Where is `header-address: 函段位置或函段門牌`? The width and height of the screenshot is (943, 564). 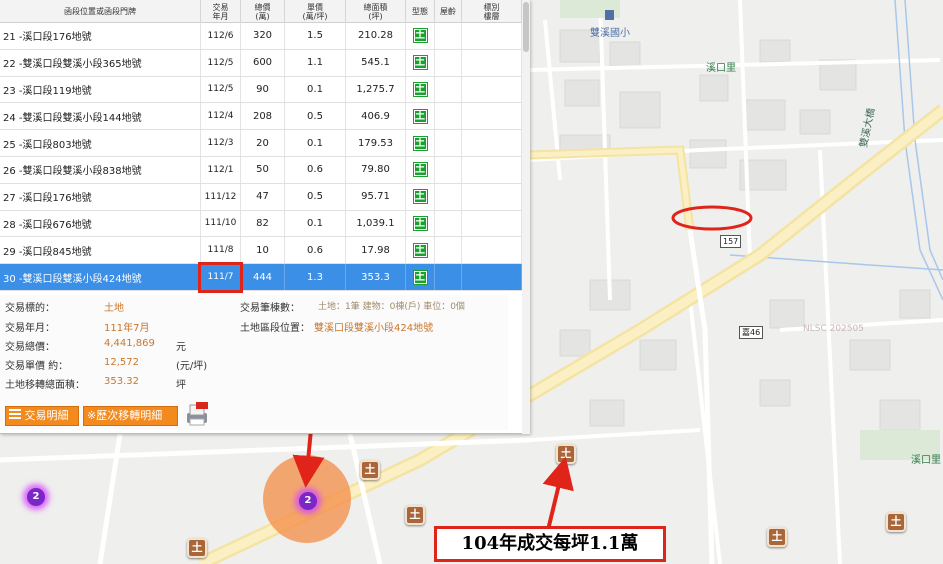 header-address: 函段位置或函段門牌 is located at coordinates (100, 11).